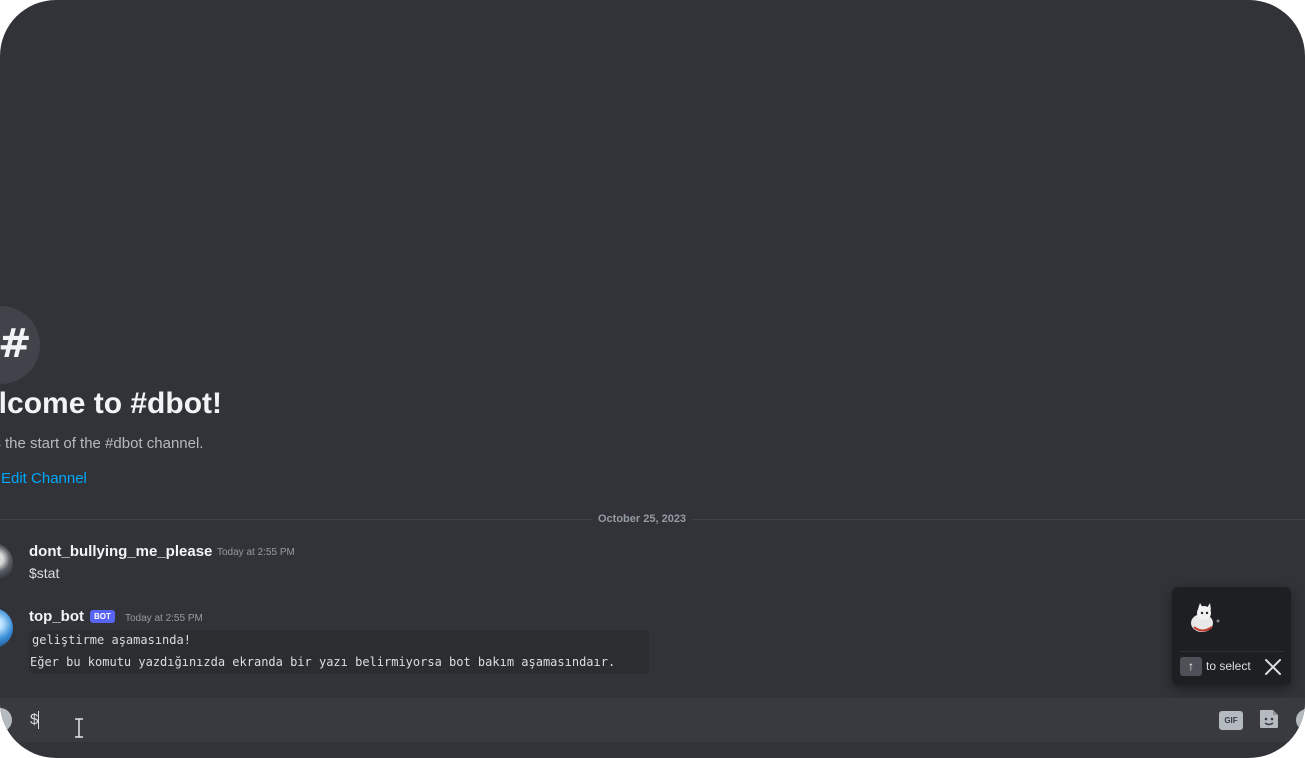 This screenshot has width=1305, height=758. I want to click on close-icon, so click(1273, 667).